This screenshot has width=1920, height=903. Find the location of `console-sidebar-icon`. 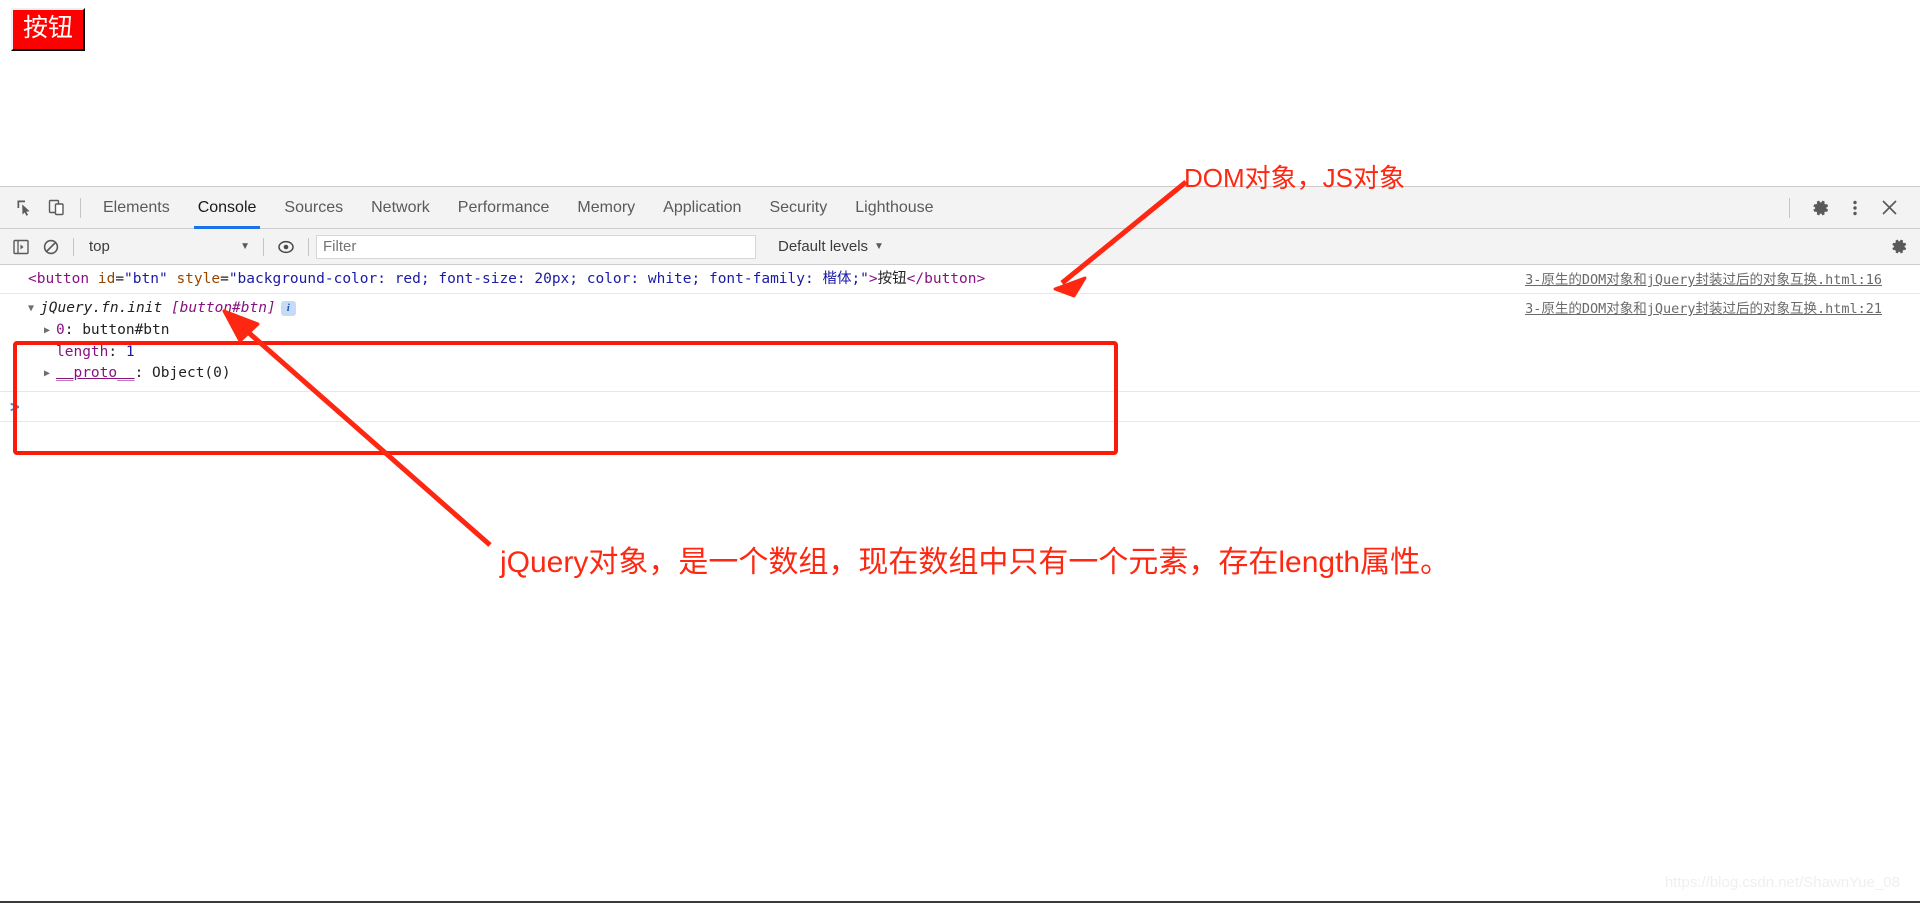

console-sidebar-icon is located at coordinates (21, 247).